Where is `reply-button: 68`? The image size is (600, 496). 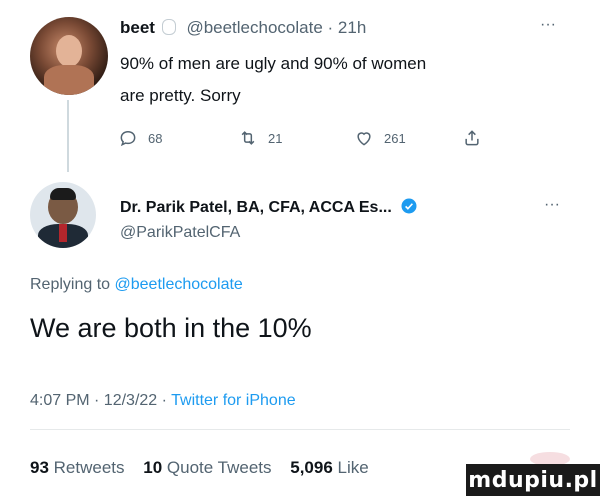 reply-button: 68 is located at coordinates (140, 138).